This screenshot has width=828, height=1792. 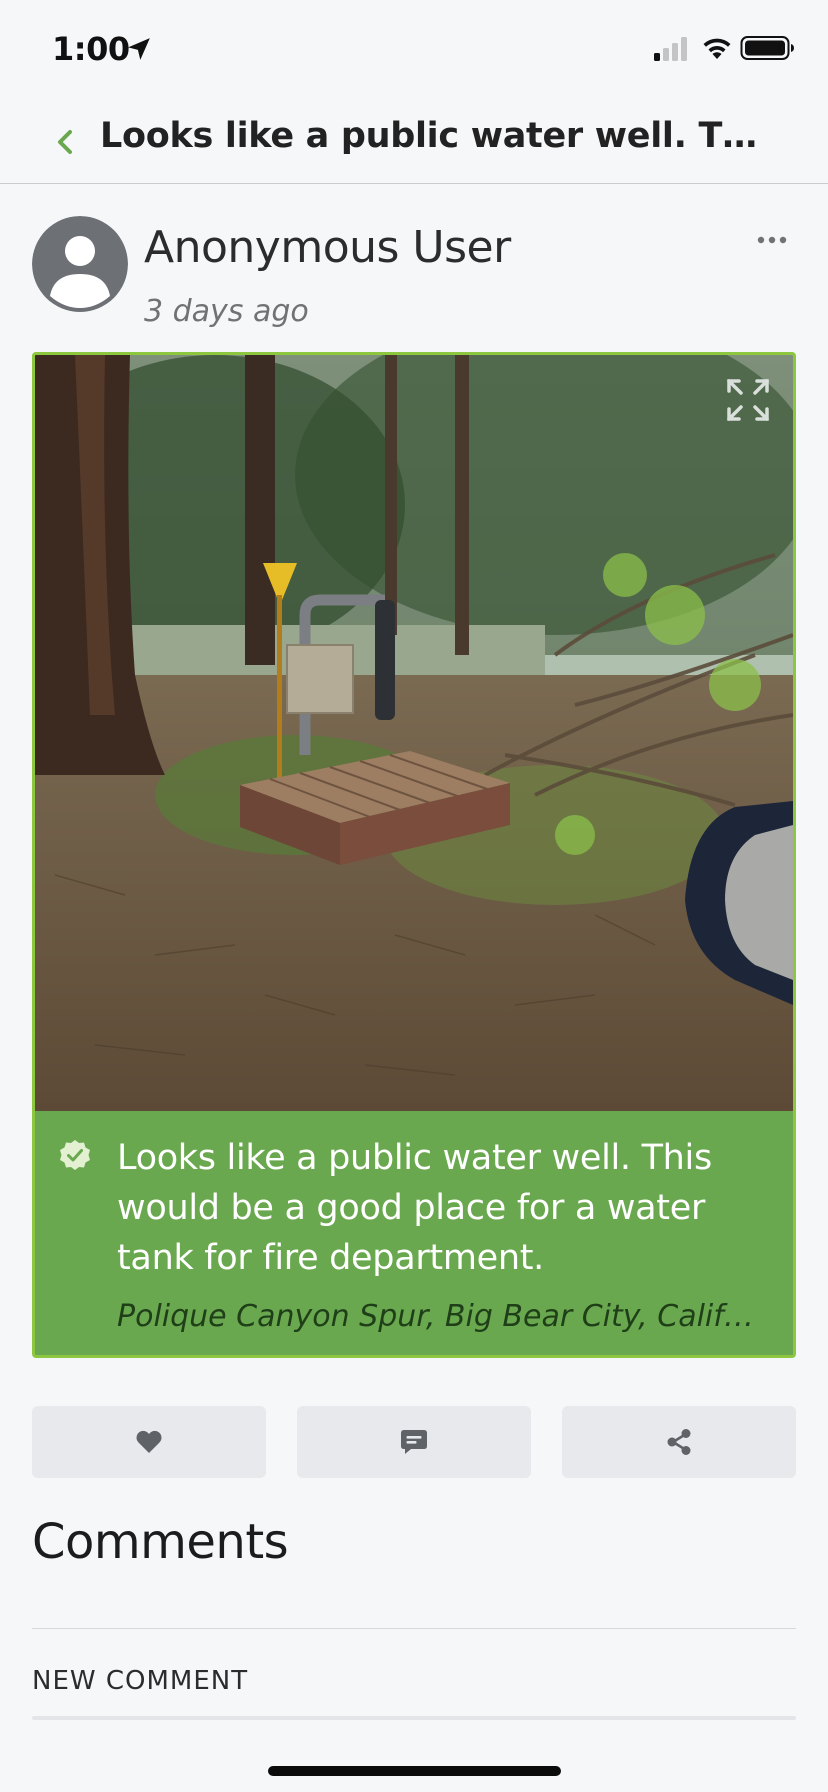 I want to click on heart-icon, so click(x=149, y=1441).